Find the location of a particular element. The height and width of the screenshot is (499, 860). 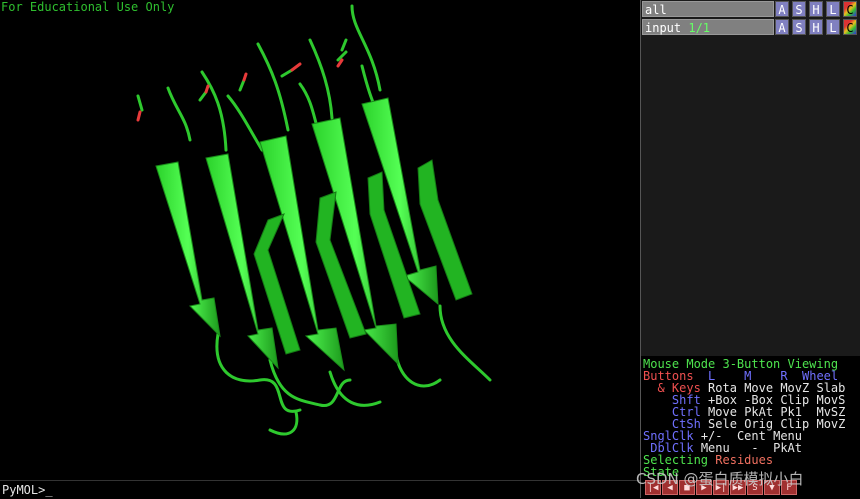

loop-3-top is located at coordinates (245, 123).